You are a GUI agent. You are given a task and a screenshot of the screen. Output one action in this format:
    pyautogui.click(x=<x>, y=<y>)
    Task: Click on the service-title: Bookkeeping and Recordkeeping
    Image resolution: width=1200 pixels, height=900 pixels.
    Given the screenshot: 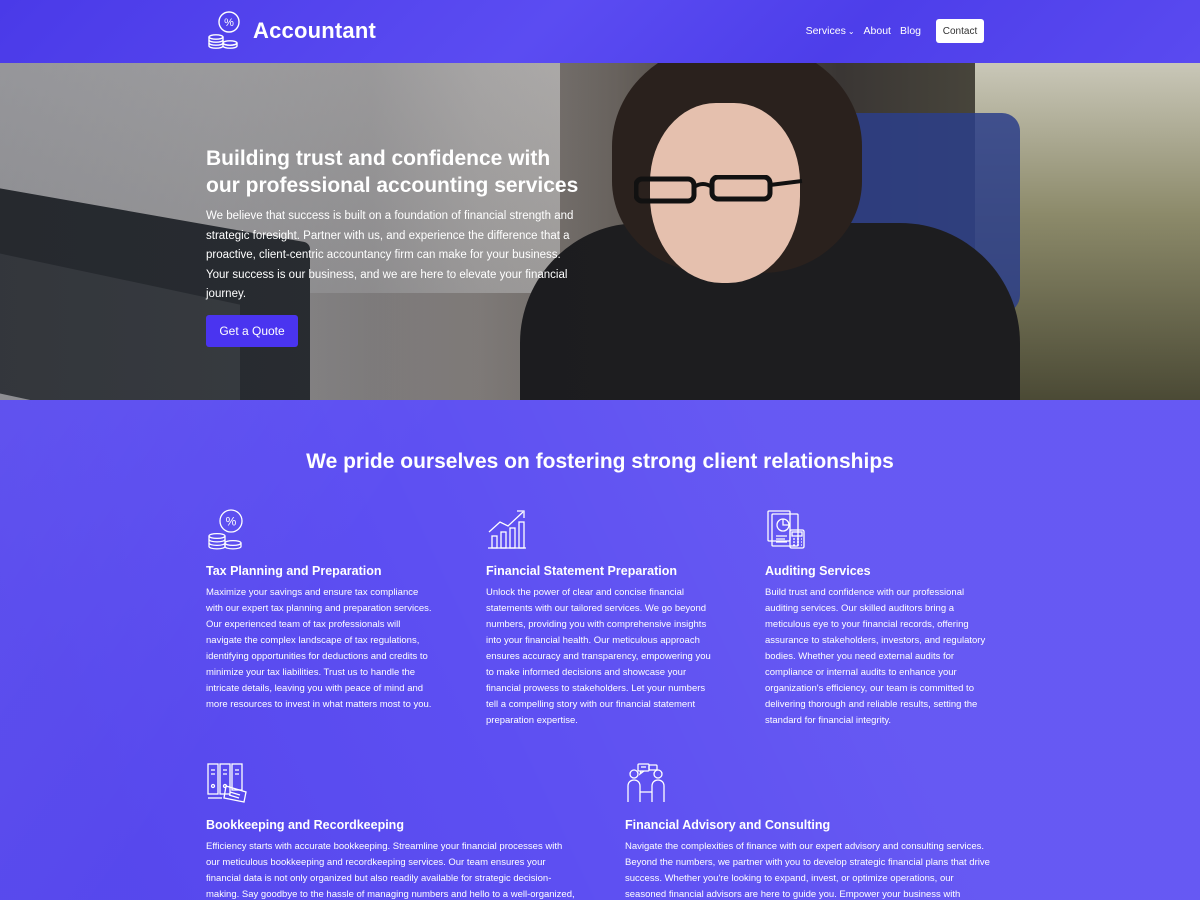 What is the action you would take?
    pyautogui.click(x=305, y=825)
    